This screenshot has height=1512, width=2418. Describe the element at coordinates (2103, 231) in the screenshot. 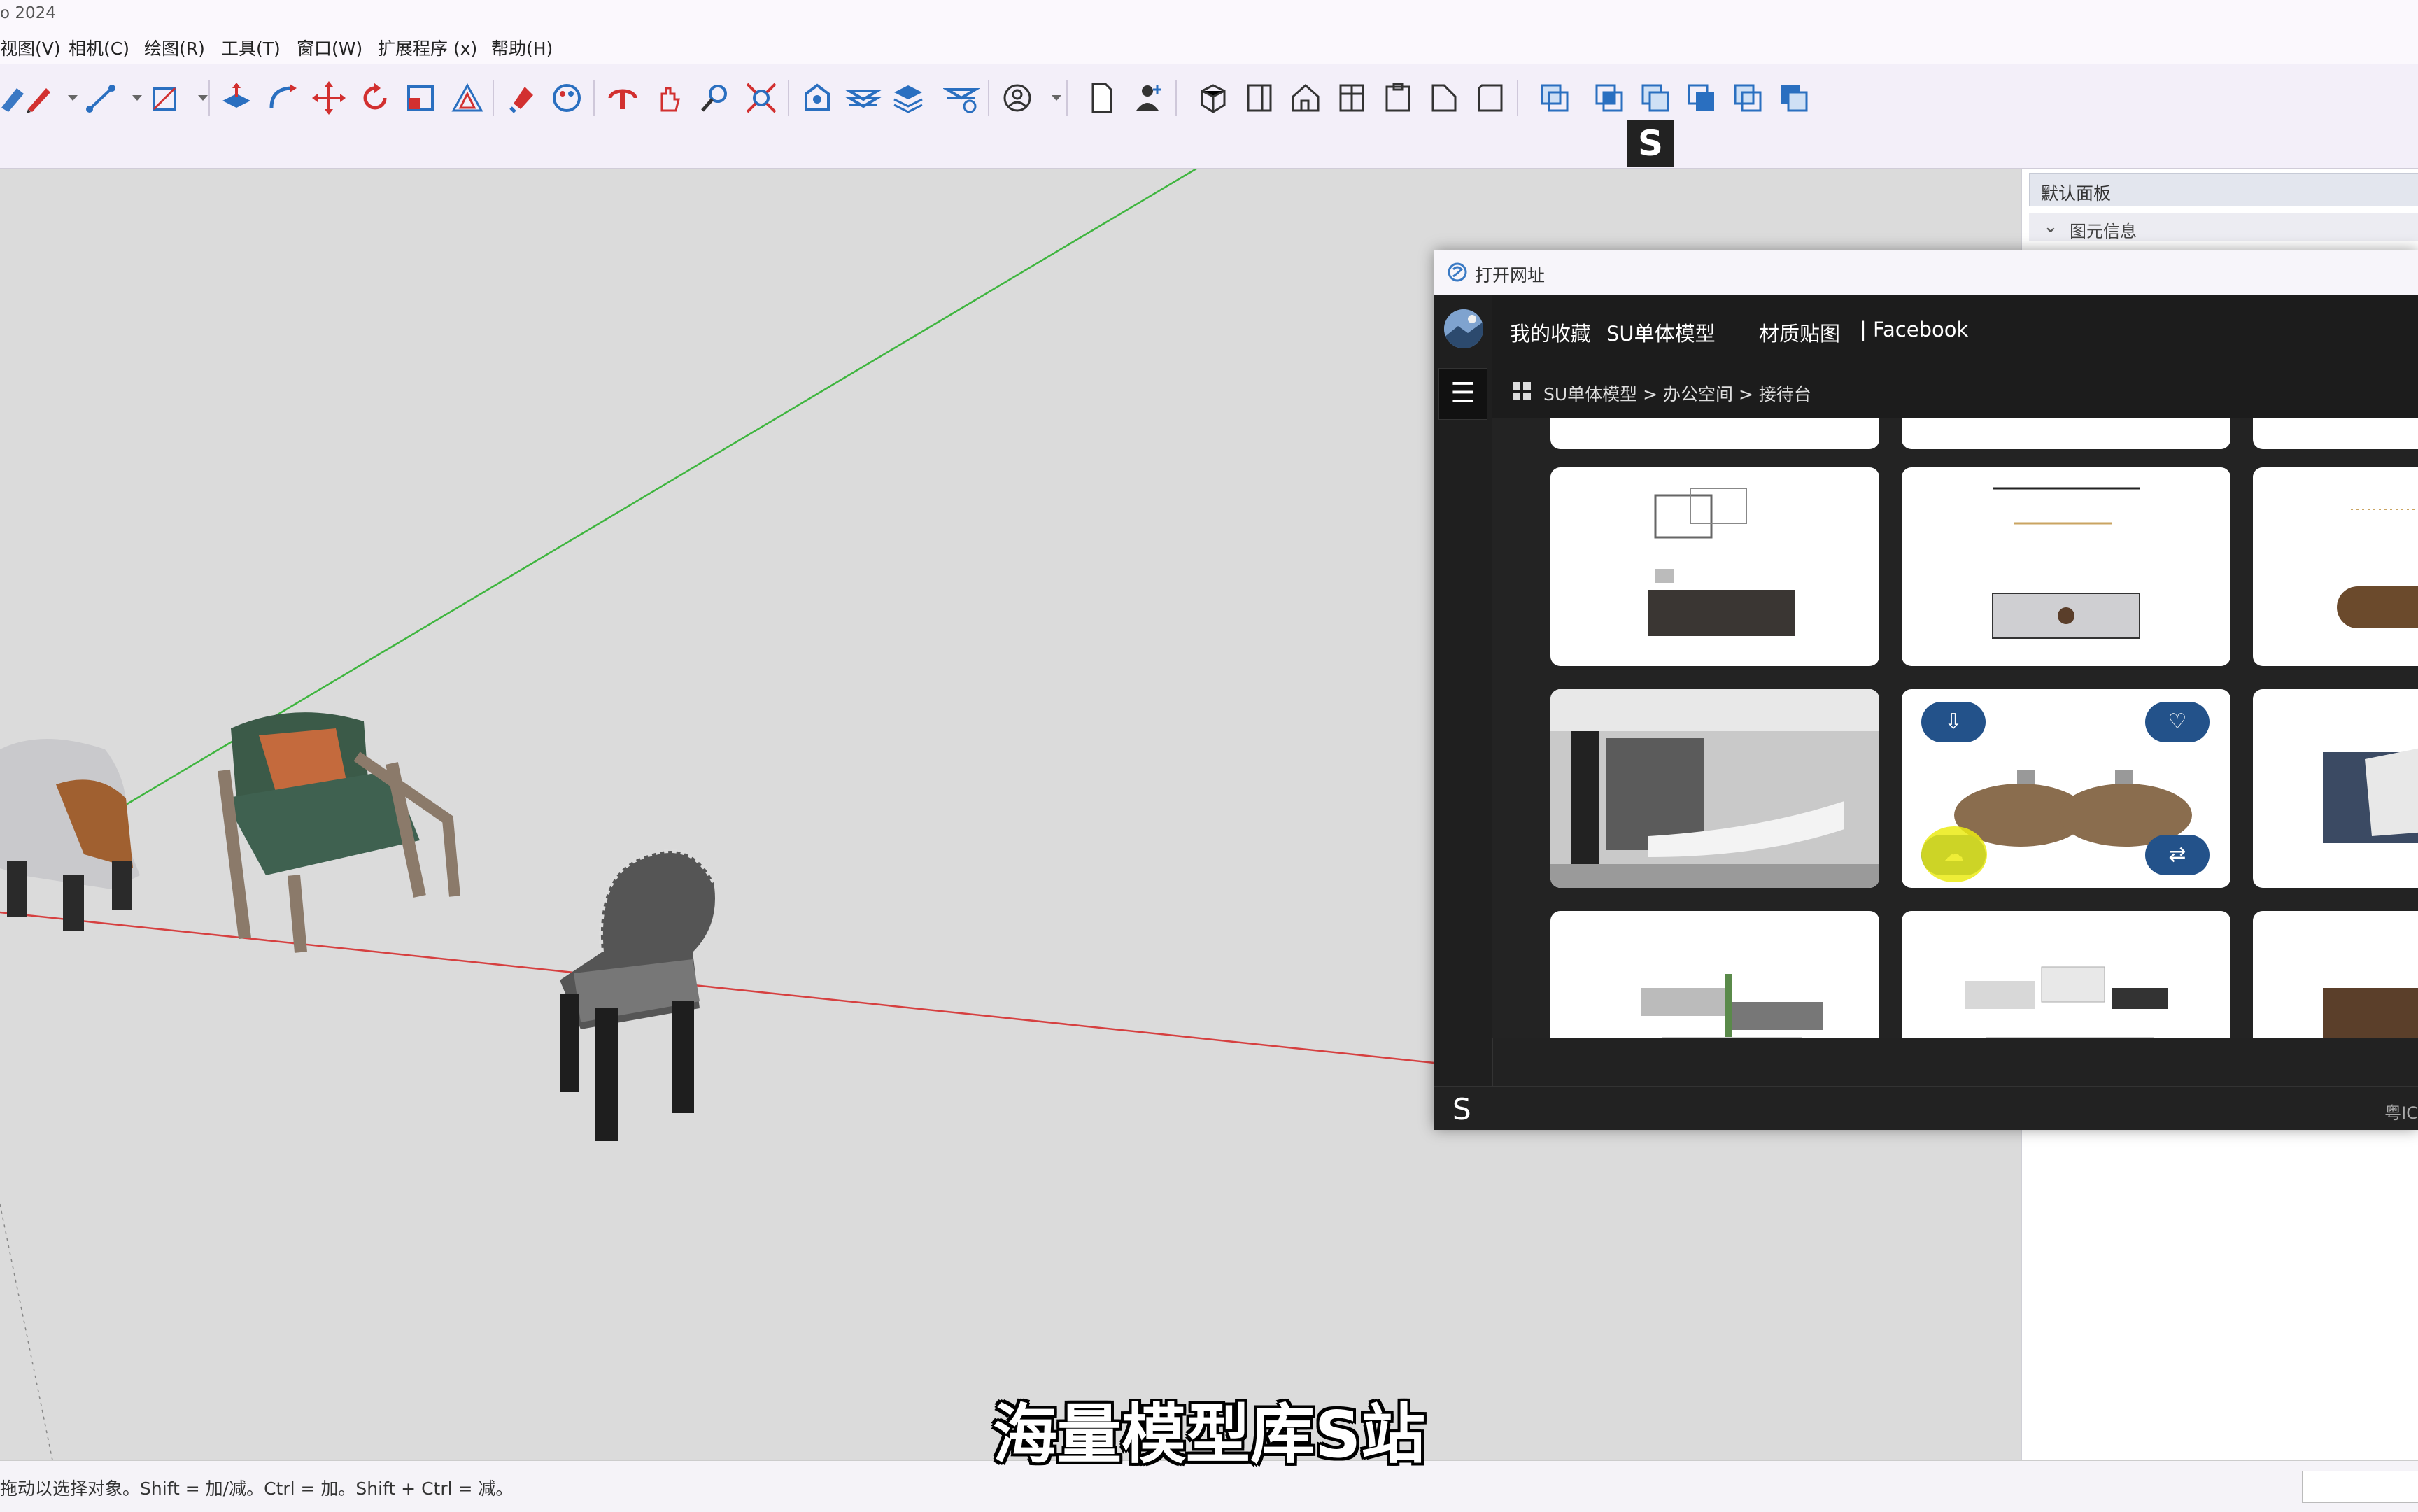

I see `entity-info-label: 图元信息` at that location.